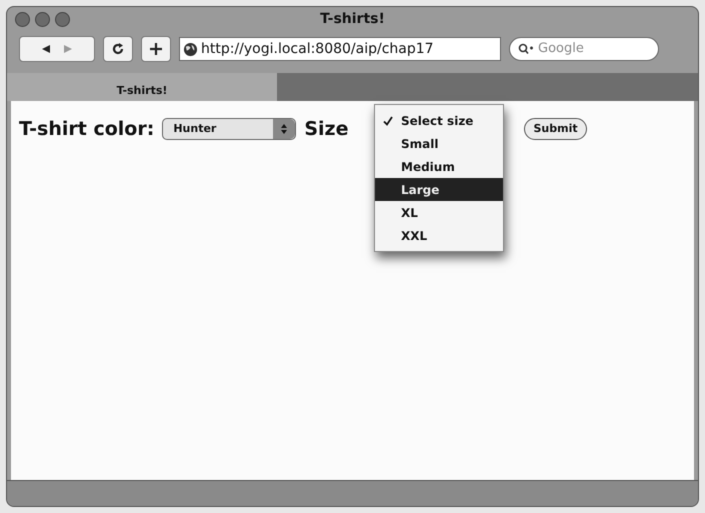  I want to click on select-value: Hunter, so click(194, 129).